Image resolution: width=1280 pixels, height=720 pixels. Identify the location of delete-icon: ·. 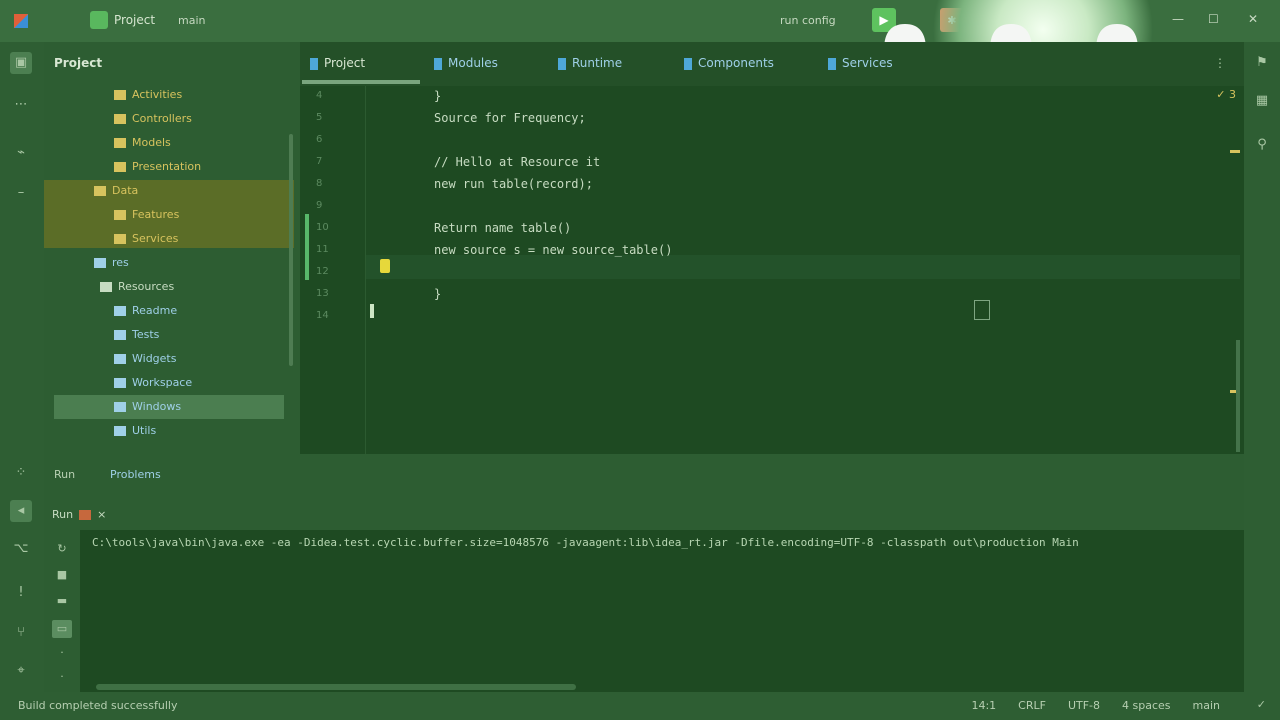
(62, 677).